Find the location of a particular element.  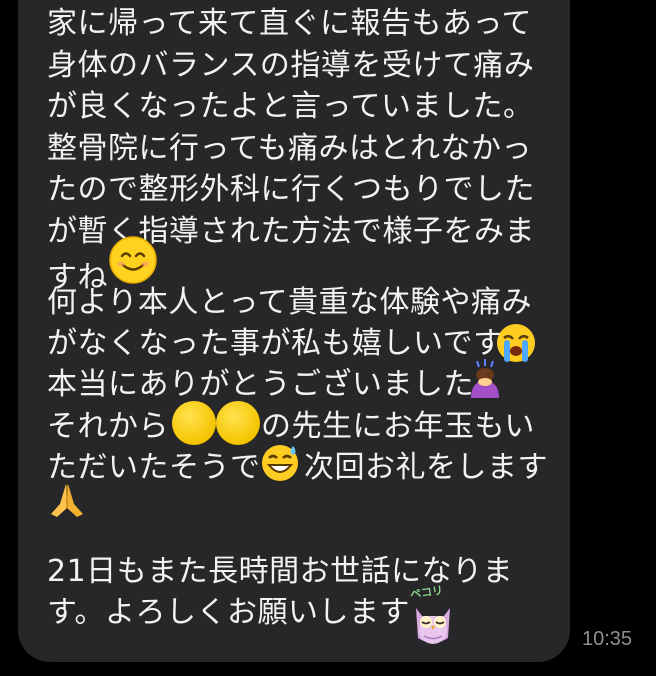

message-line: 何より本人とって貴重な体験や痛み is located at coordinates (289, 302).